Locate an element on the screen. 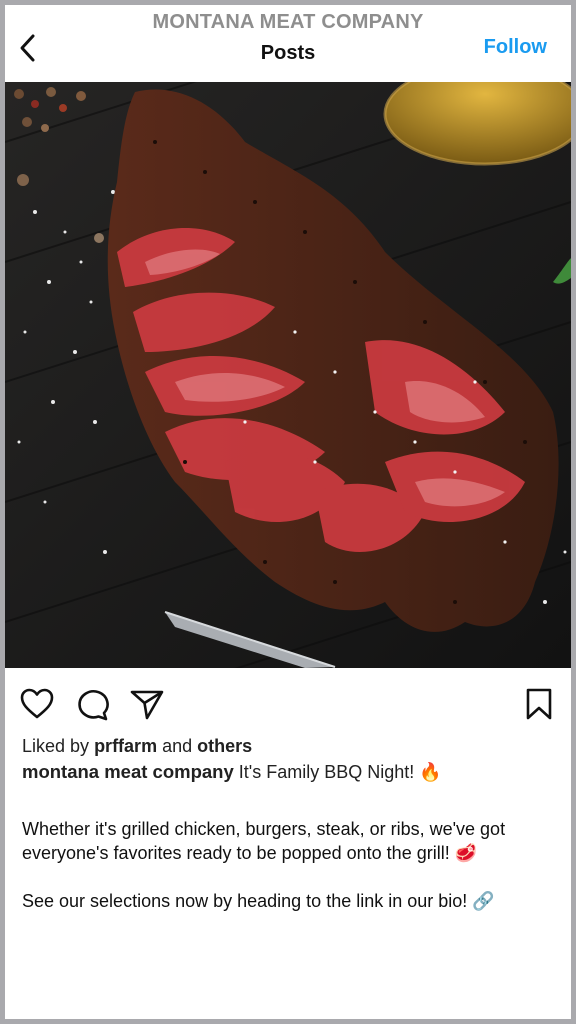  likes-and: and is located at coordinates (177, 746).